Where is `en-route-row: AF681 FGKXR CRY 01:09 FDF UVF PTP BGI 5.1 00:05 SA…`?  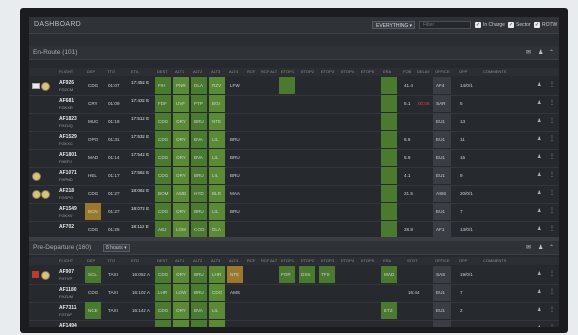 en-route-row: AF681 FGKXR CRY 01:09 FDF UVF PTP BGI 5.1 00:05 SA… is located at coordinates (294, 104).